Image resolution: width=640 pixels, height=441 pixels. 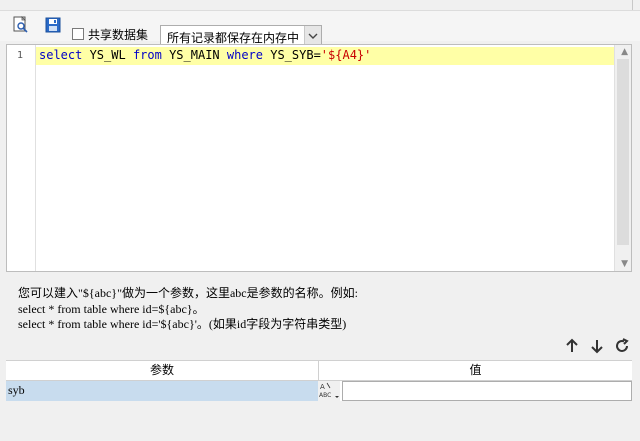 What do you see at coordinates (572, 346) in the screenshot?
I see `arrow-up-icon` at bounding box center [572, 346].